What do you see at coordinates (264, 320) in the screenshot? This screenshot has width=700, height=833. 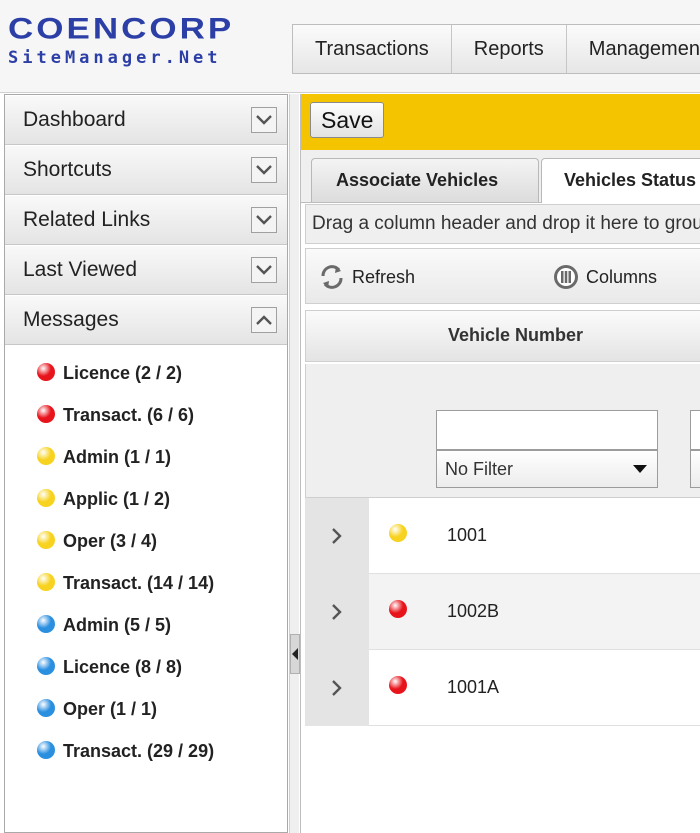 I see `chevron-up-icon` at bounding box center [264, 320].